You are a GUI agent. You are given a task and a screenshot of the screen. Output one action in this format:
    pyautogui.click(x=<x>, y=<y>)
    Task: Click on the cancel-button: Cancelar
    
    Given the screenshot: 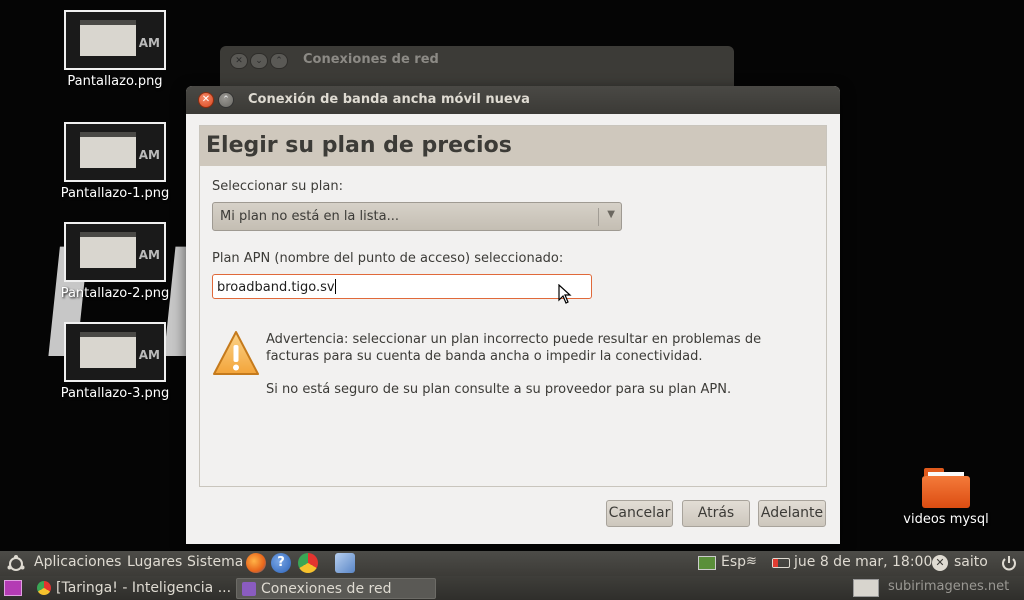 What is the action you would take?
    pyautogui.click(x=639, y=513)
    